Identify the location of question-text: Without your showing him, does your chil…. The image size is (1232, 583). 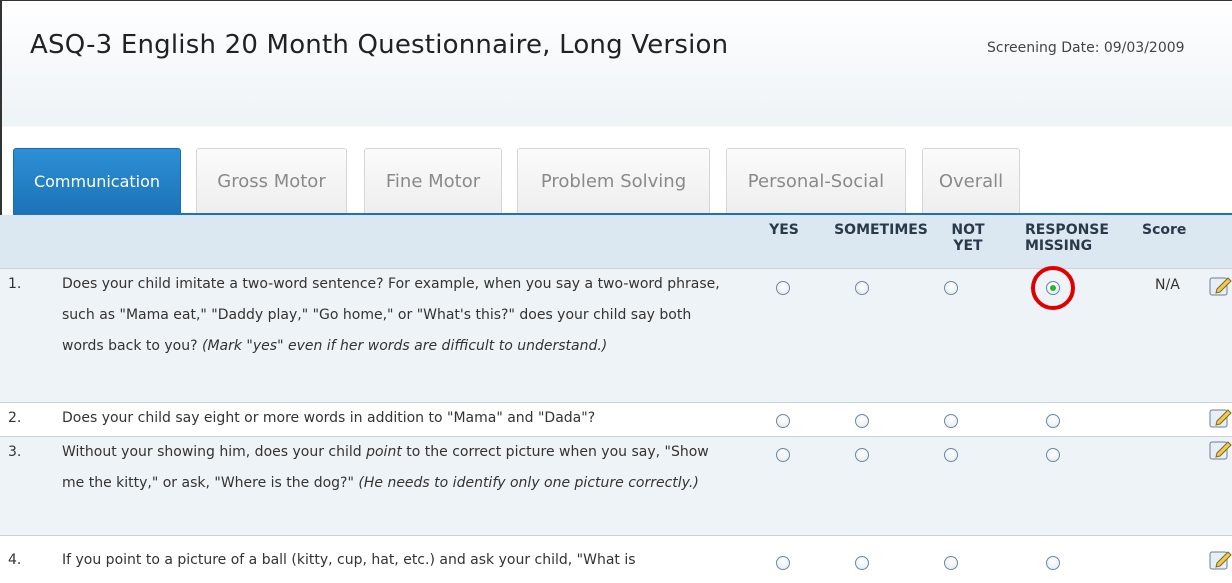
(392, 468).